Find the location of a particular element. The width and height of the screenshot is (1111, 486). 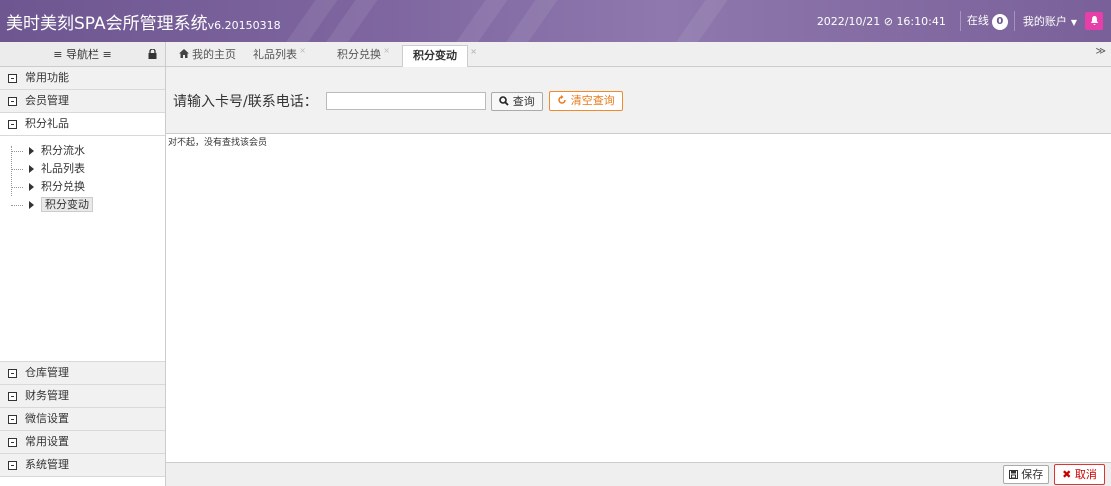

tab-home: 我的主页 is located at coordinates (207, 56).